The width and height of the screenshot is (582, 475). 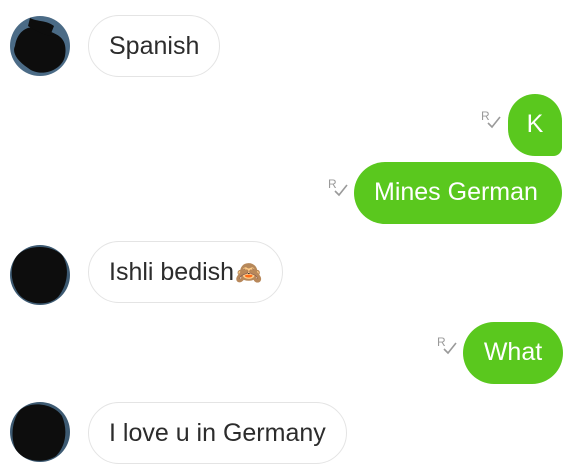 I want to click on message-bubble-outgoing: What, so click(x=513, y=353).